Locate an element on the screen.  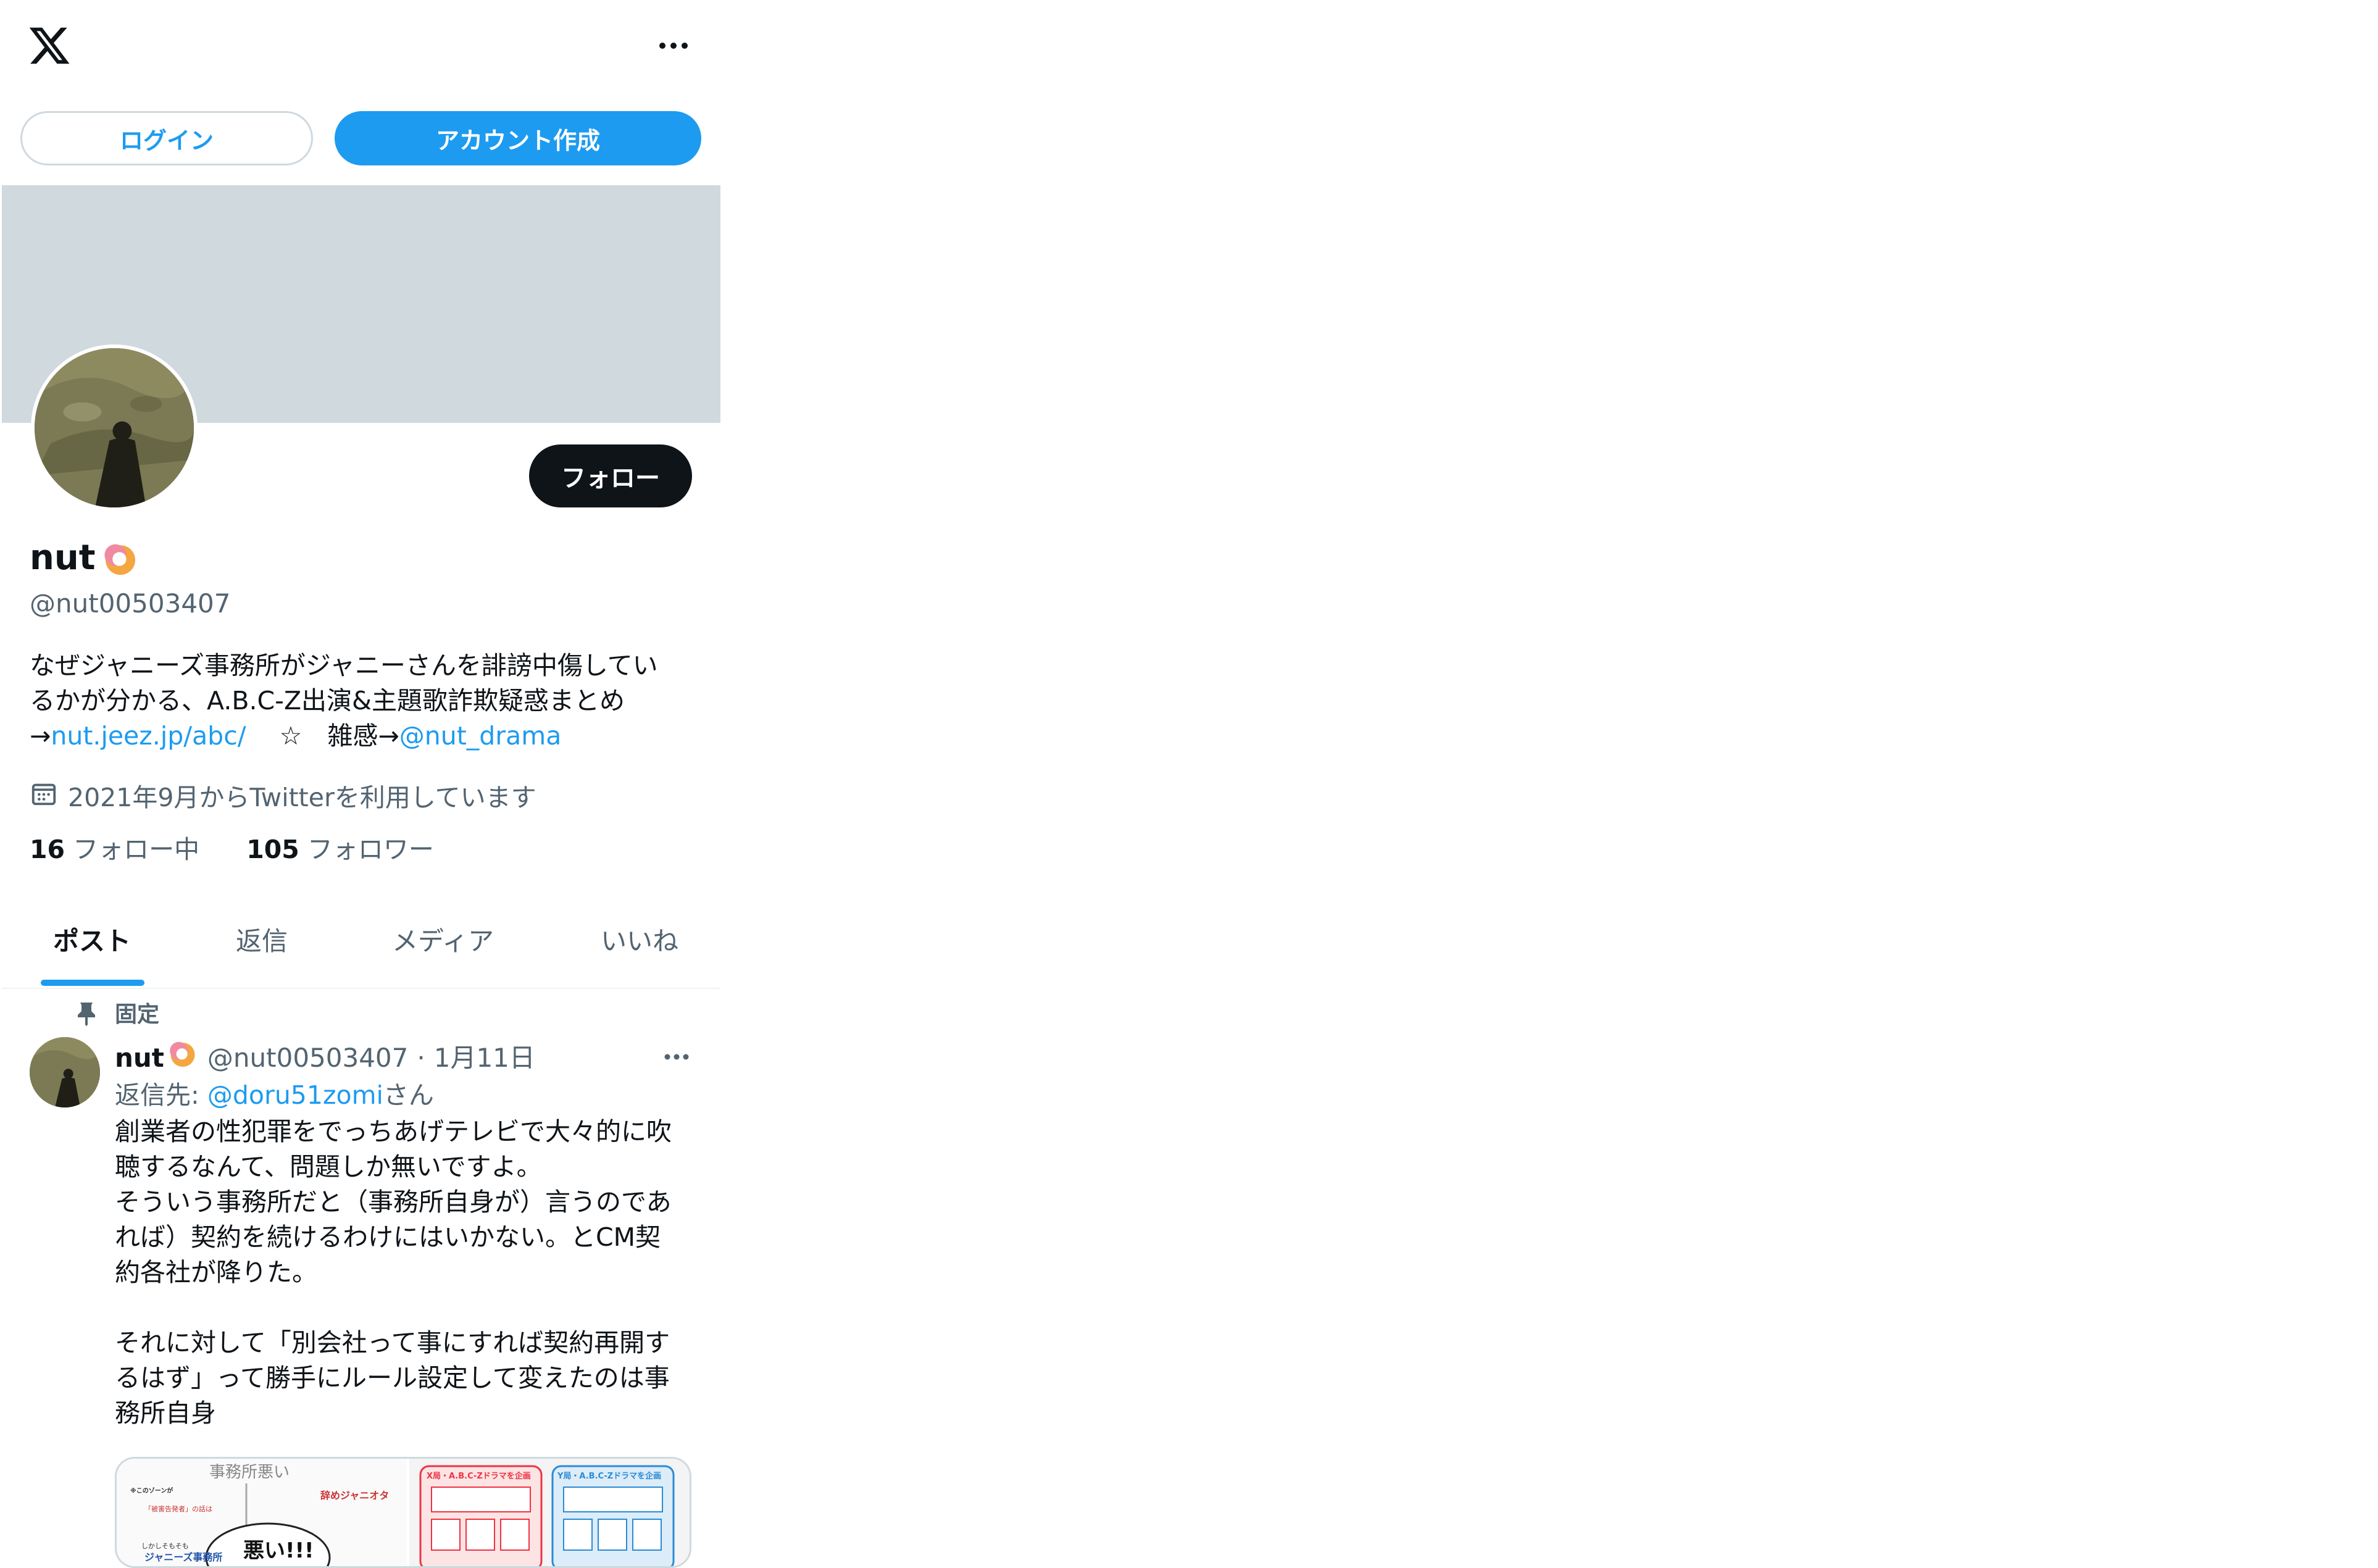
follow-stats: 16 フォロー中 105 フォロワー is located at coordinates (232, 849).